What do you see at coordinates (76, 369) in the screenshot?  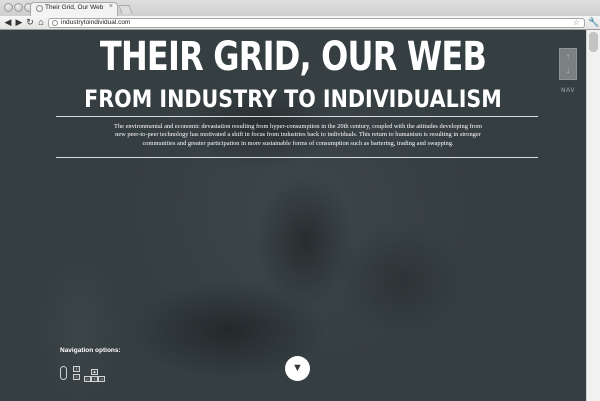 I see `key-up-icon: ↑` at bounding box center [76, 369].